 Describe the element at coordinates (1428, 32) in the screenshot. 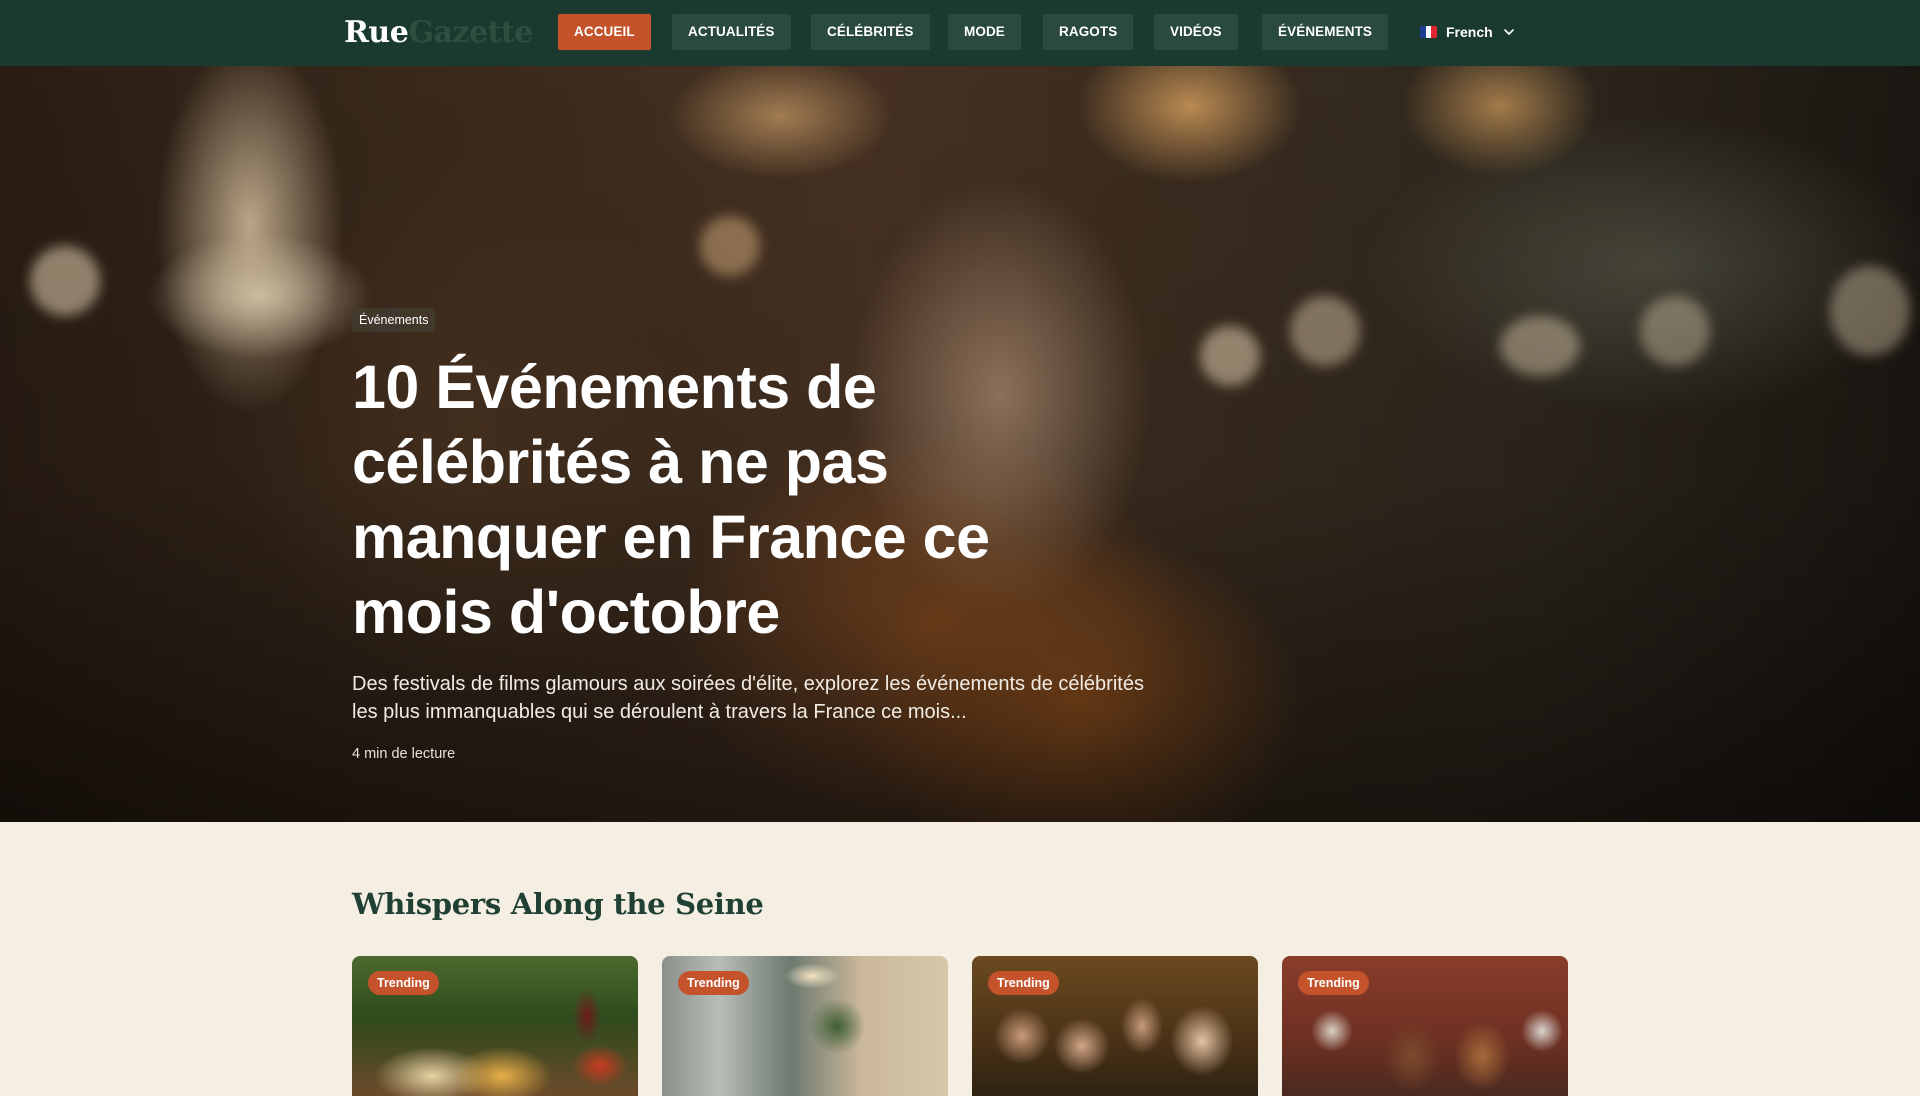

I see `flag-fr-icon` at that location.